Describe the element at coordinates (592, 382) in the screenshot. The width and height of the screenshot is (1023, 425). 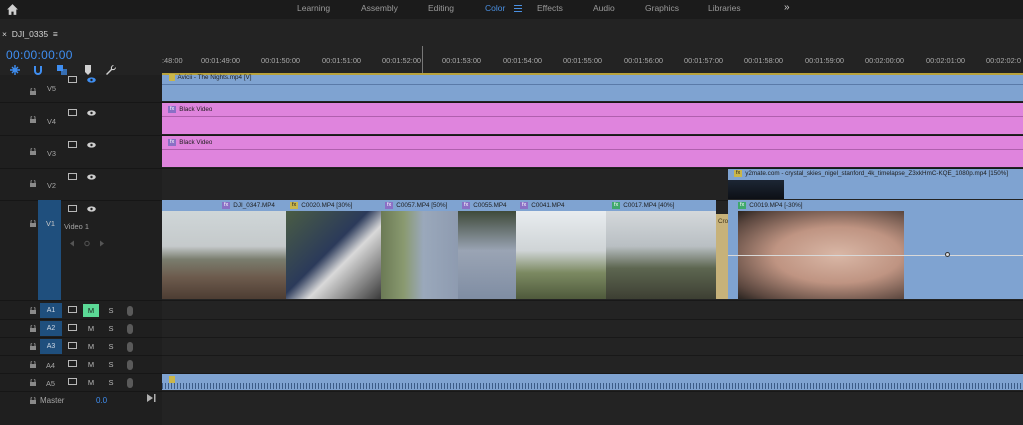
I see `clip-a5-audio` at that location.